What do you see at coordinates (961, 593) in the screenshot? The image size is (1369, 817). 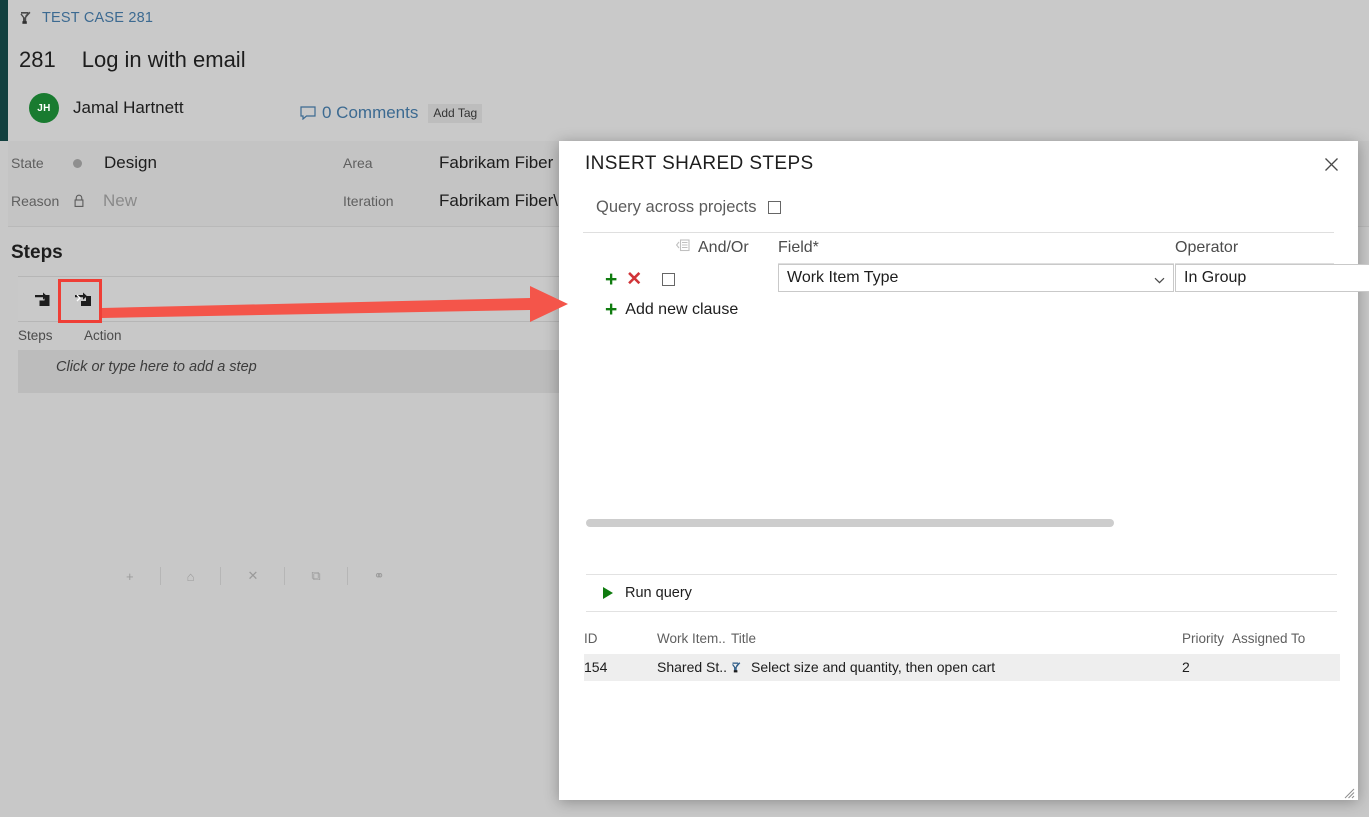 I see `run-query-bar: Run query` at bounding box center [961, 593].